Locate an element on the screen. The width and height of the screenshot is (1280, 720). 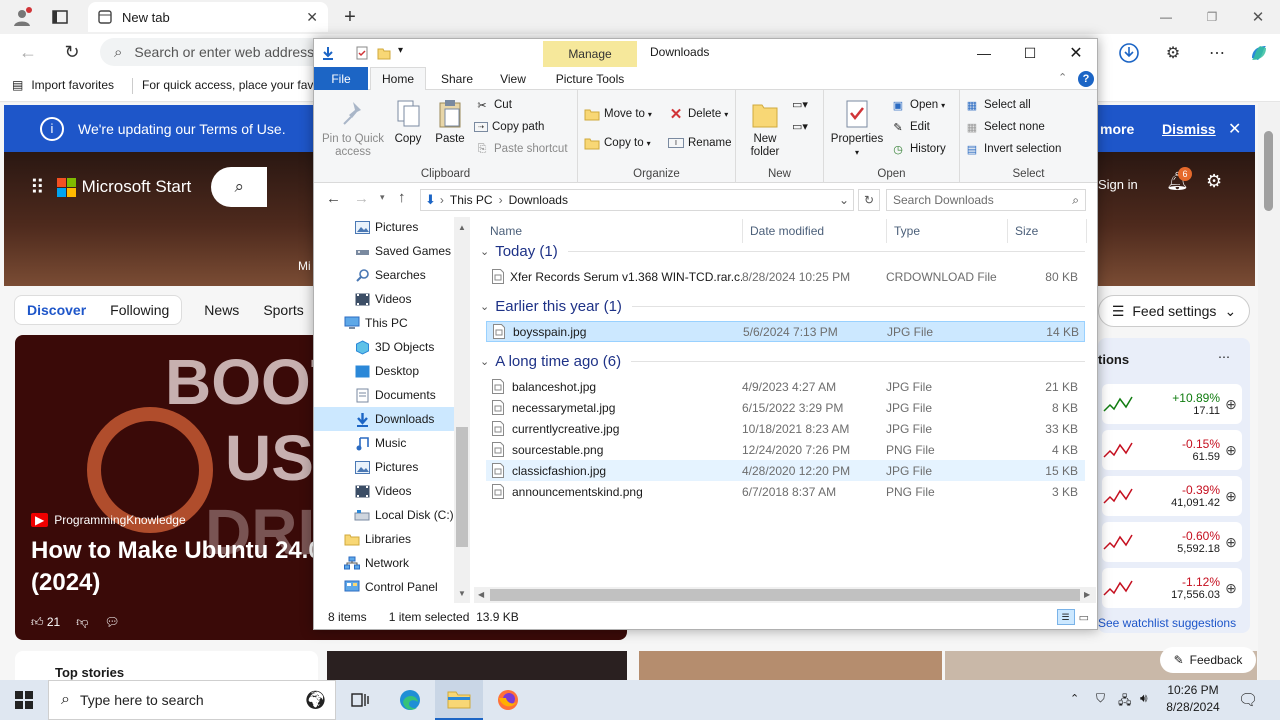
tab-share: Share is located at coordinates (457, 78).